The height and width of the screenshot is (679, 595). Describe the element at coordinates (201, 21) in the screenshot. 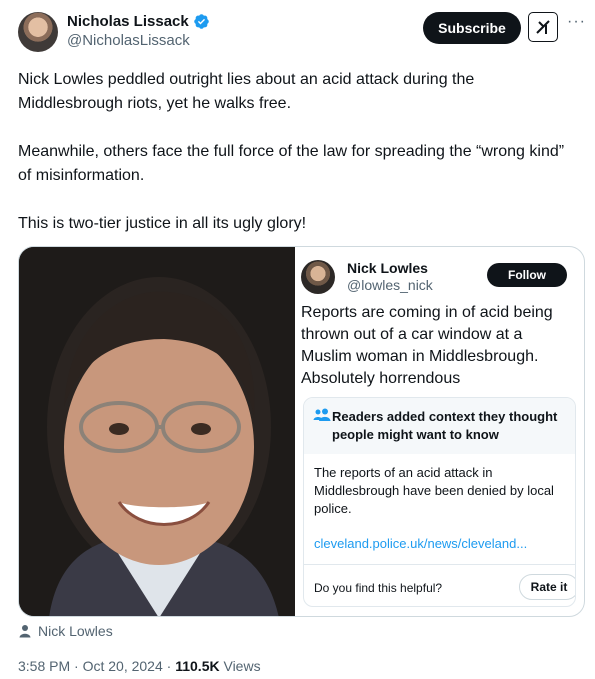

I see `verified-badge-icon` at that location.